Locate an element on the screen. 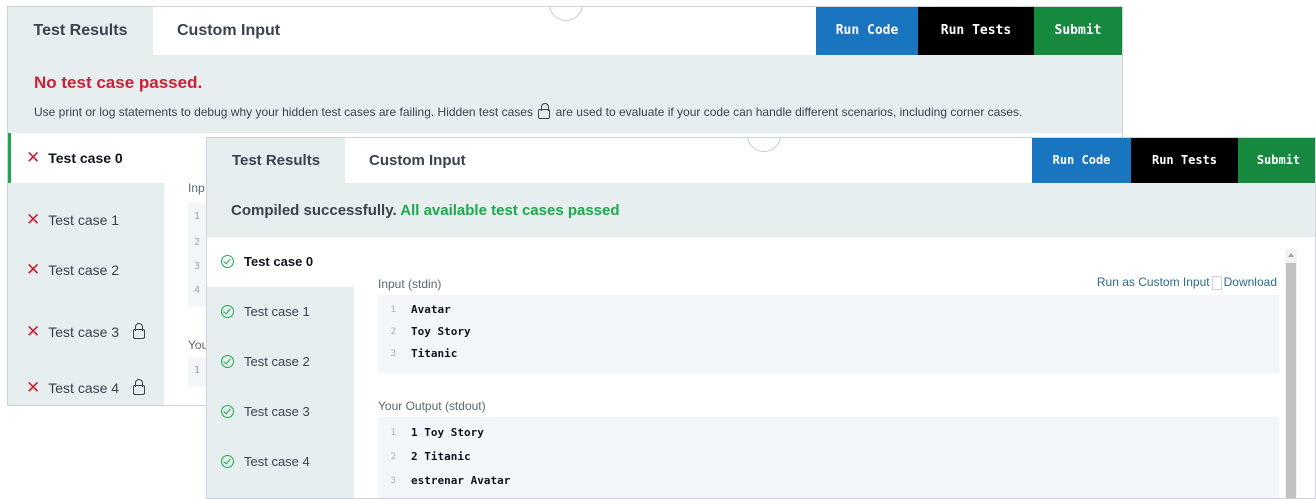  code-line: 3 Titanic is located at coordinates (828, 354).